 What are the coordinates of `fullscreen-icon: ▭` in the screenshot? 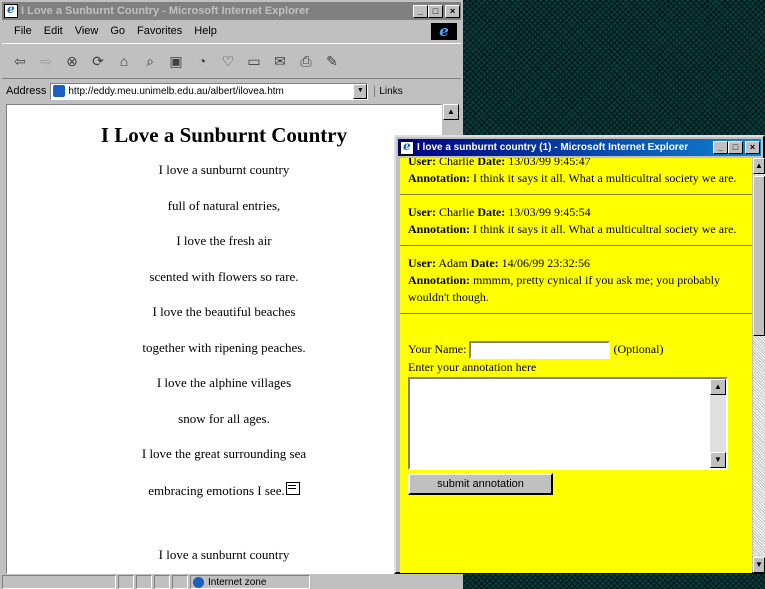 It's located at (254, 61).